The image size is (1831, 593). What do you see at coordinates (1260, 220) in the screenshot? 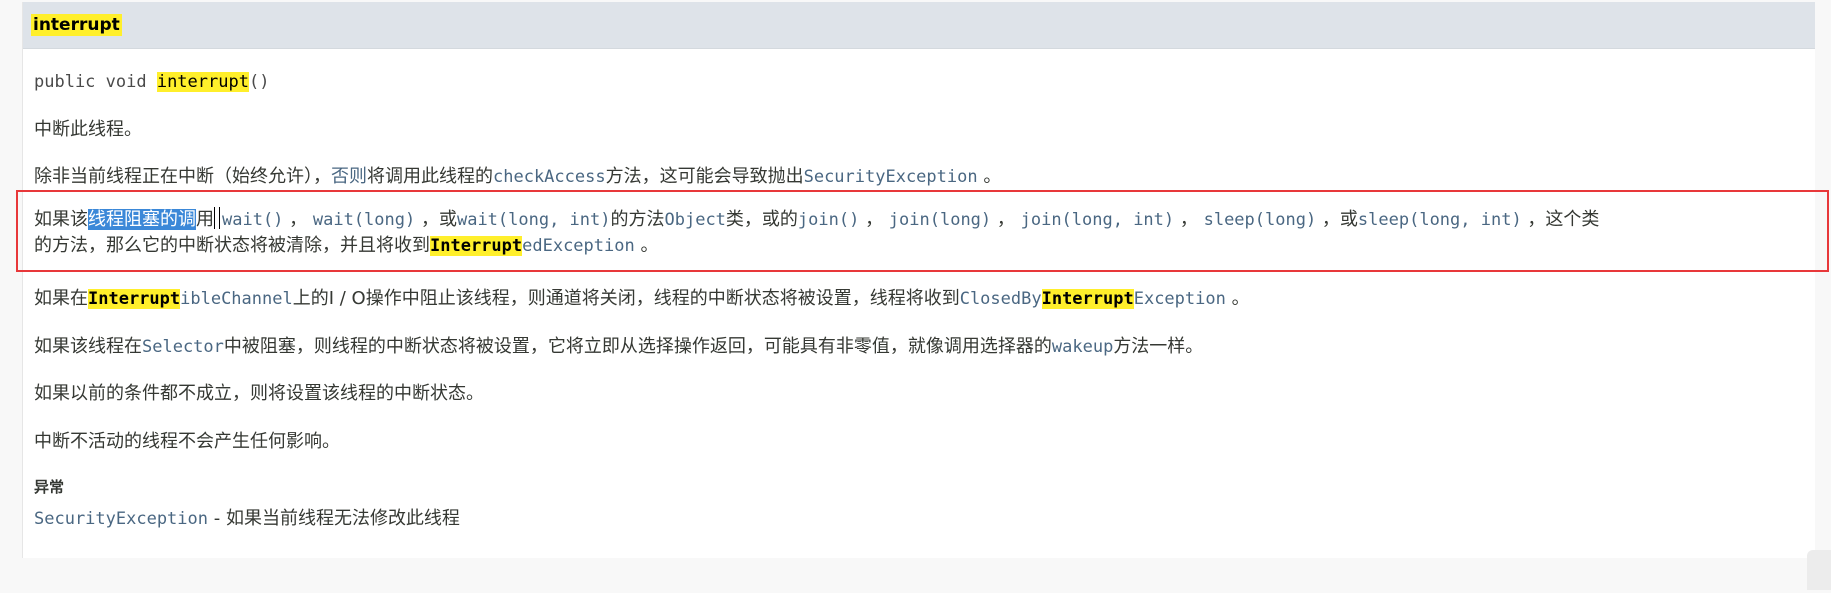
I see `sleep-long-link: sleep(long)` at bounding box center [1260, 220].